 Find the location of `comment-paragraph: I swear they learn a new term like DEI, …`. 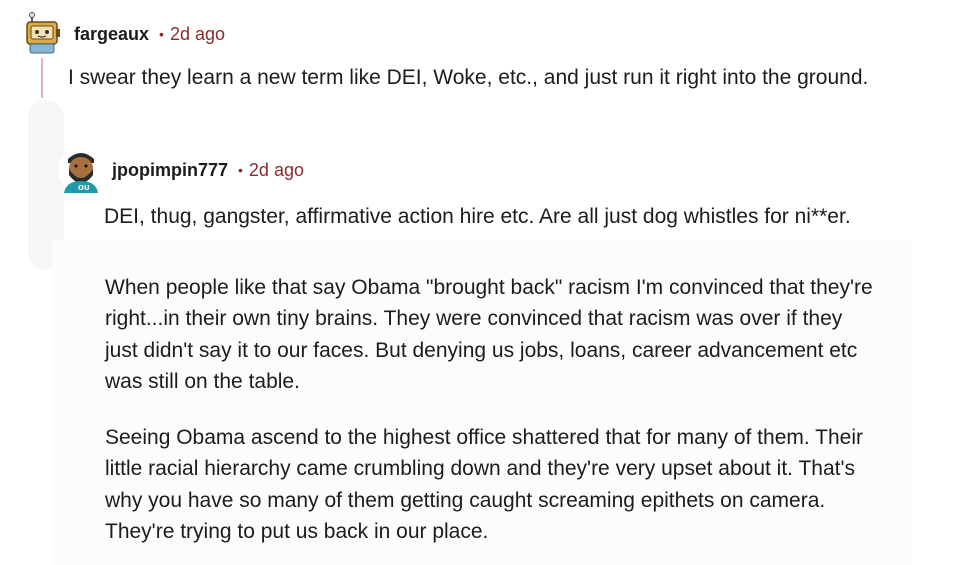

comment-paragraph: I swear they learn a new term like DEI, … is located at coordinates (468, 77).